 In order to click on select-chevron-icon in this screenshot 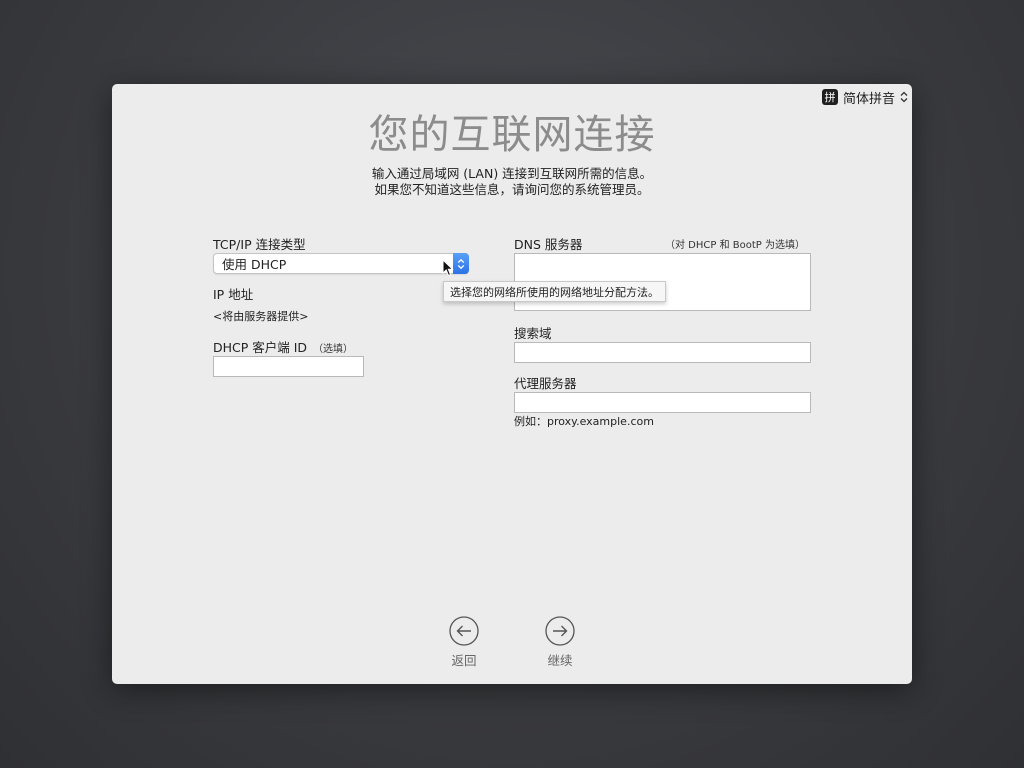, I will do `click(461, 263)`.